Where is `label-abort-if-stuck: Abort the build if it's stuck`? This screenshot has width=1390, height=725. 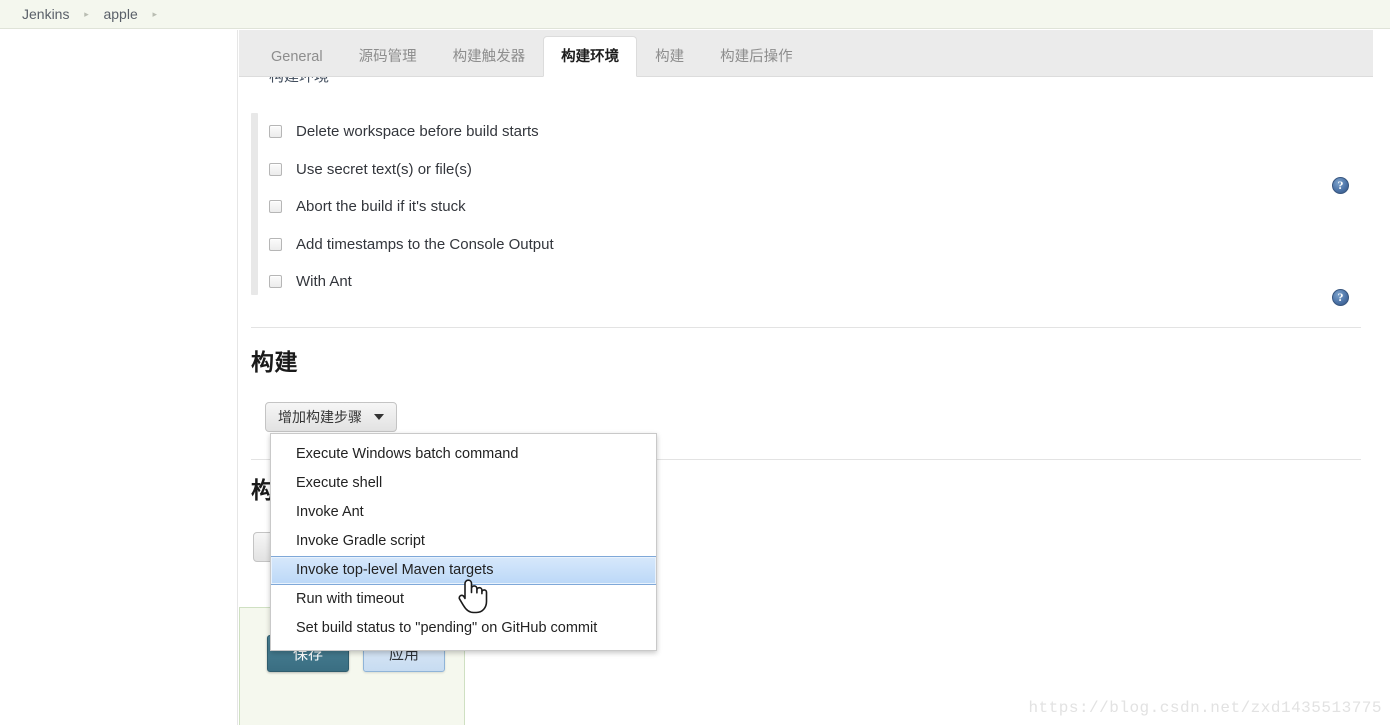
label-abort-if-stuck: Abort the build if it's stuck is located at coordinates (381, 206).